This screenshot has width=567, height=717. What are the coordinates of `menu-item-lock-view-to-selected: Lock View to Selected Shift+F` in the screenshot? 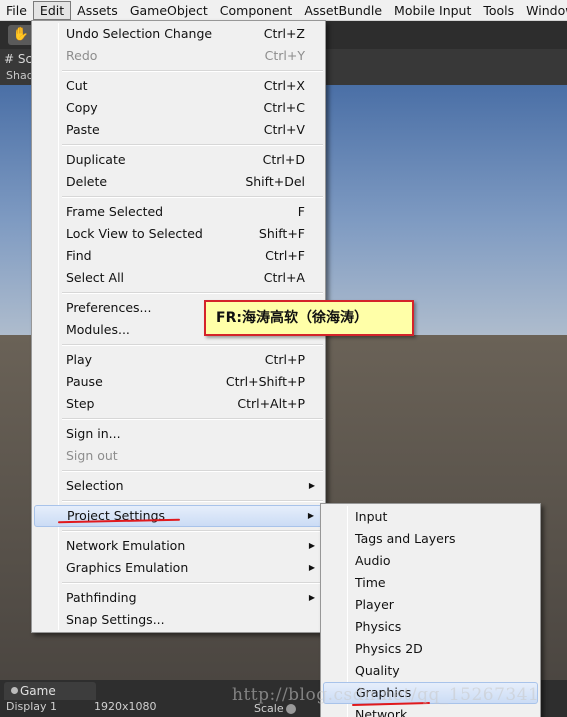 It's located at (178, 234).